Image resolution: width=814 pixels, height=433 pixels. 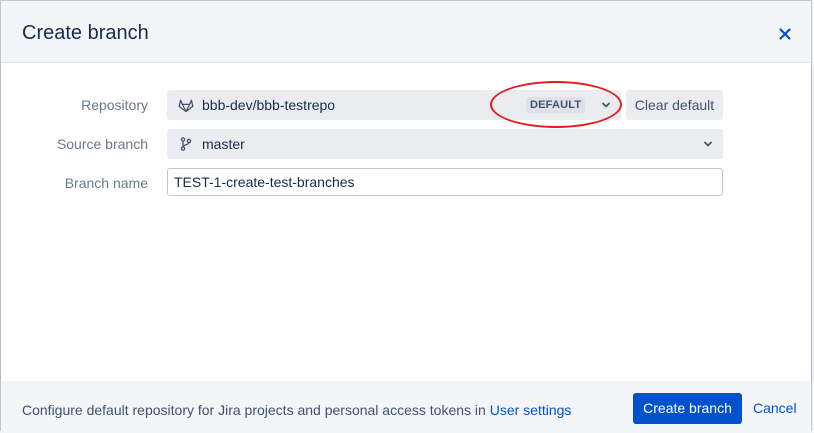 I want to click on dialog-title: Create branch, so click(x=85, y=33).